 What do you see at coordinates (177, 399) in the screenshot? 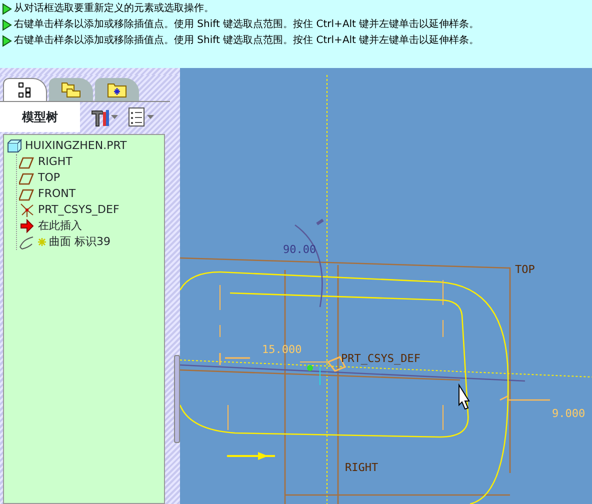
I see `splitter-handle` at bounding box center [177, 399].